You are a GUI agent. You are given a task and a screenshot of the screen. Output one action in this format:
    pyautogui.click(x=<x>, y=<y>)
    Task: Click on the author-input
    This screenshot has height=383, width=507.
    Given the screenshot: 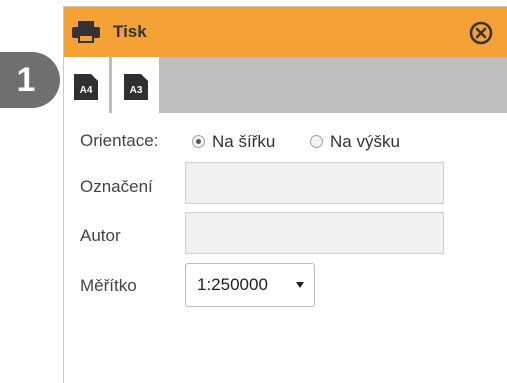 What is the action you would take?
    pyautogui.click(x=314, y=233)
    